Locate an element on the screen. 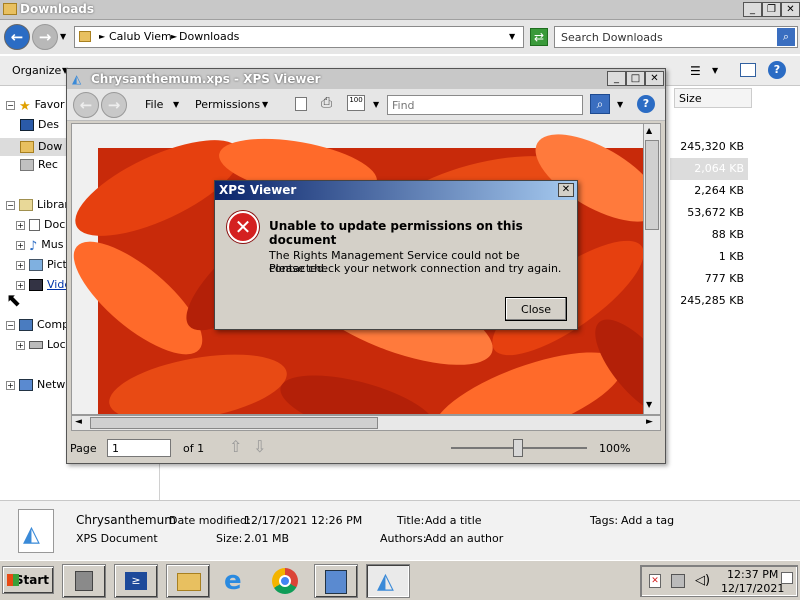 The image size is (800, 600). outline-icon is located at coordinates (301, 104).